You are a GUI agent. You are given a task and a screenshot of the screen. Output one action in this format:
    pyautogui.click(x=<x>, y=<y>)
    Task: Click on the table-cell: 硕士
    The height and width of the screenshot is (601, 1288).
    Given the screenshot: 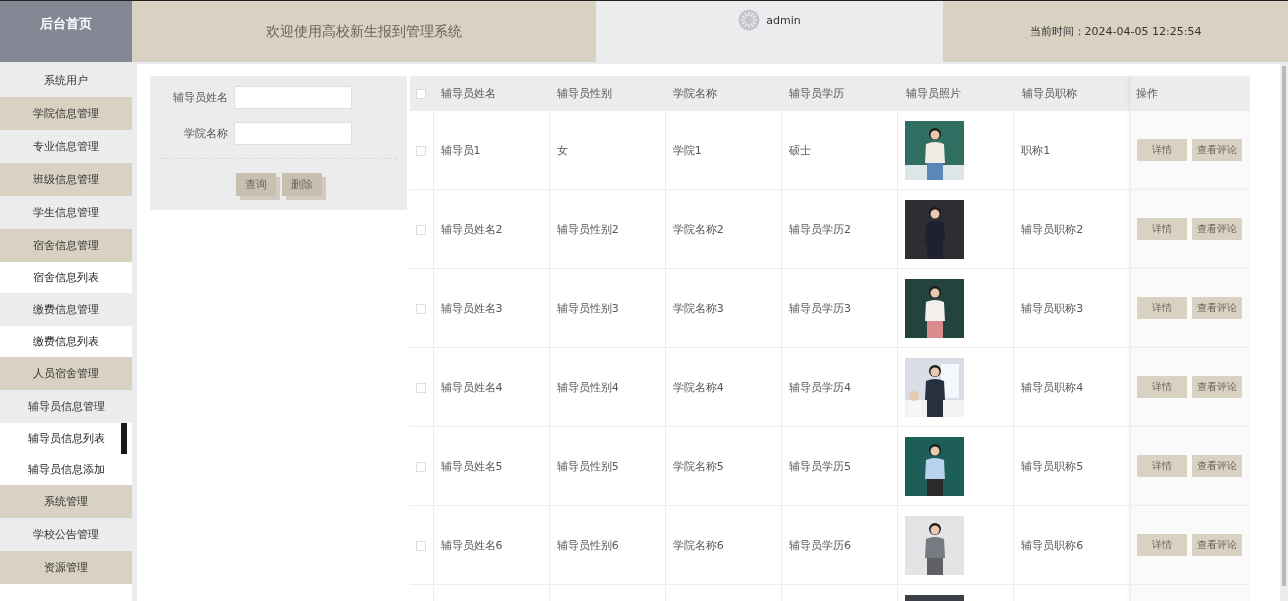 What is the action you would take?
    pyautogui.click(x=799, y=150)
    